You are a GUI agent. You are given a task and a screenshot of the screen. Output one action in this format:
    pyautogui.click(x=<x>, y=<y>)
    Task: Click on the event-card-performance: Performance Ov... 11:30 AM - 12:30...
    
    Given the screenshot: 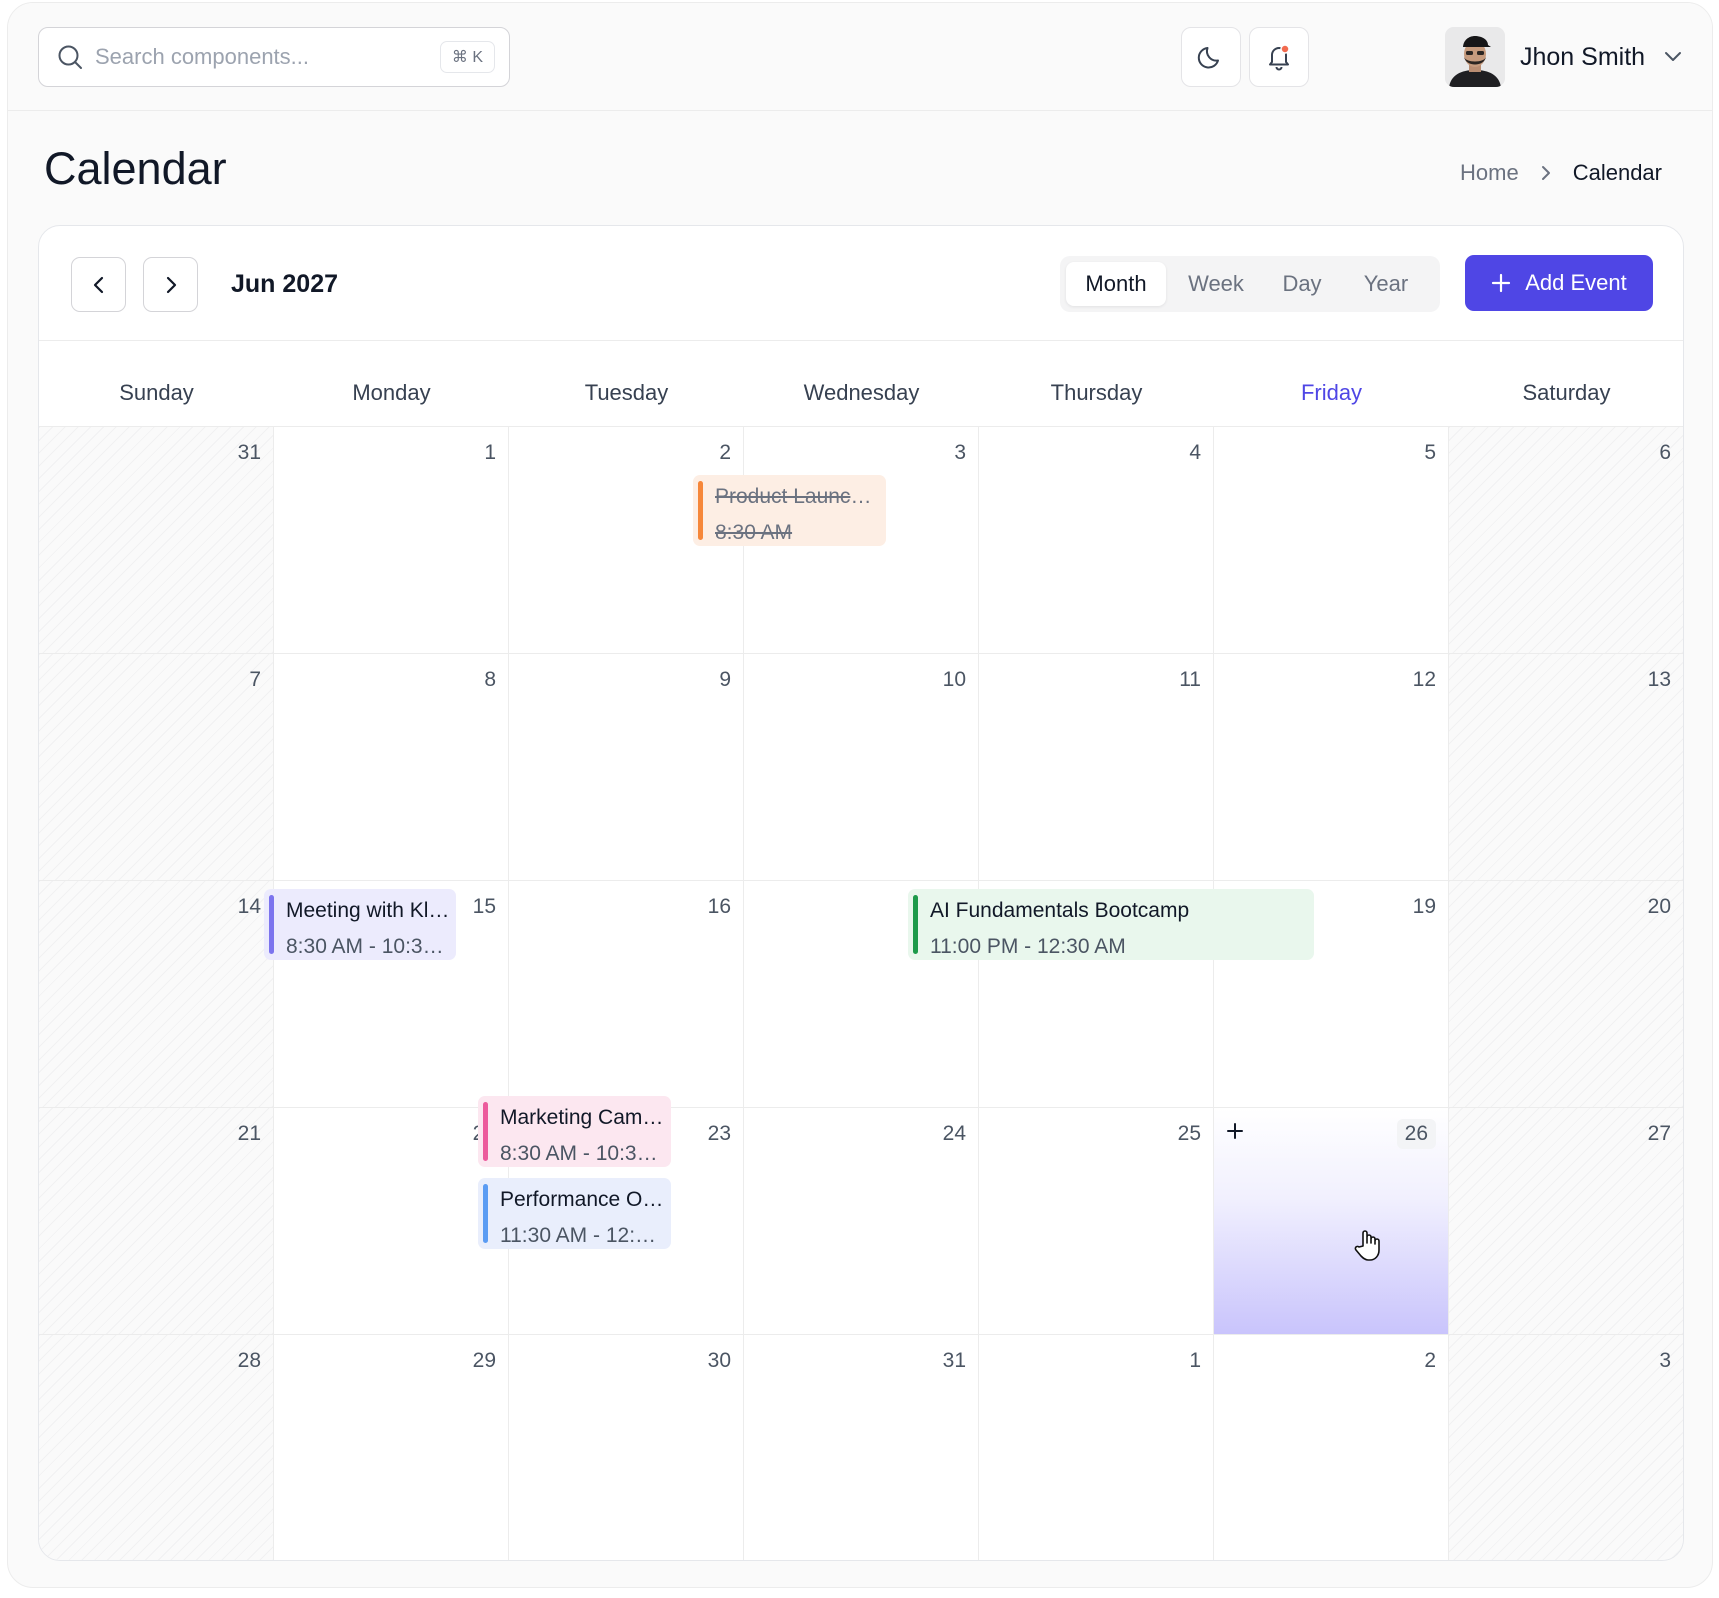 What is the action you would take?
    pyautogui.click(x=574, y=1213)
    